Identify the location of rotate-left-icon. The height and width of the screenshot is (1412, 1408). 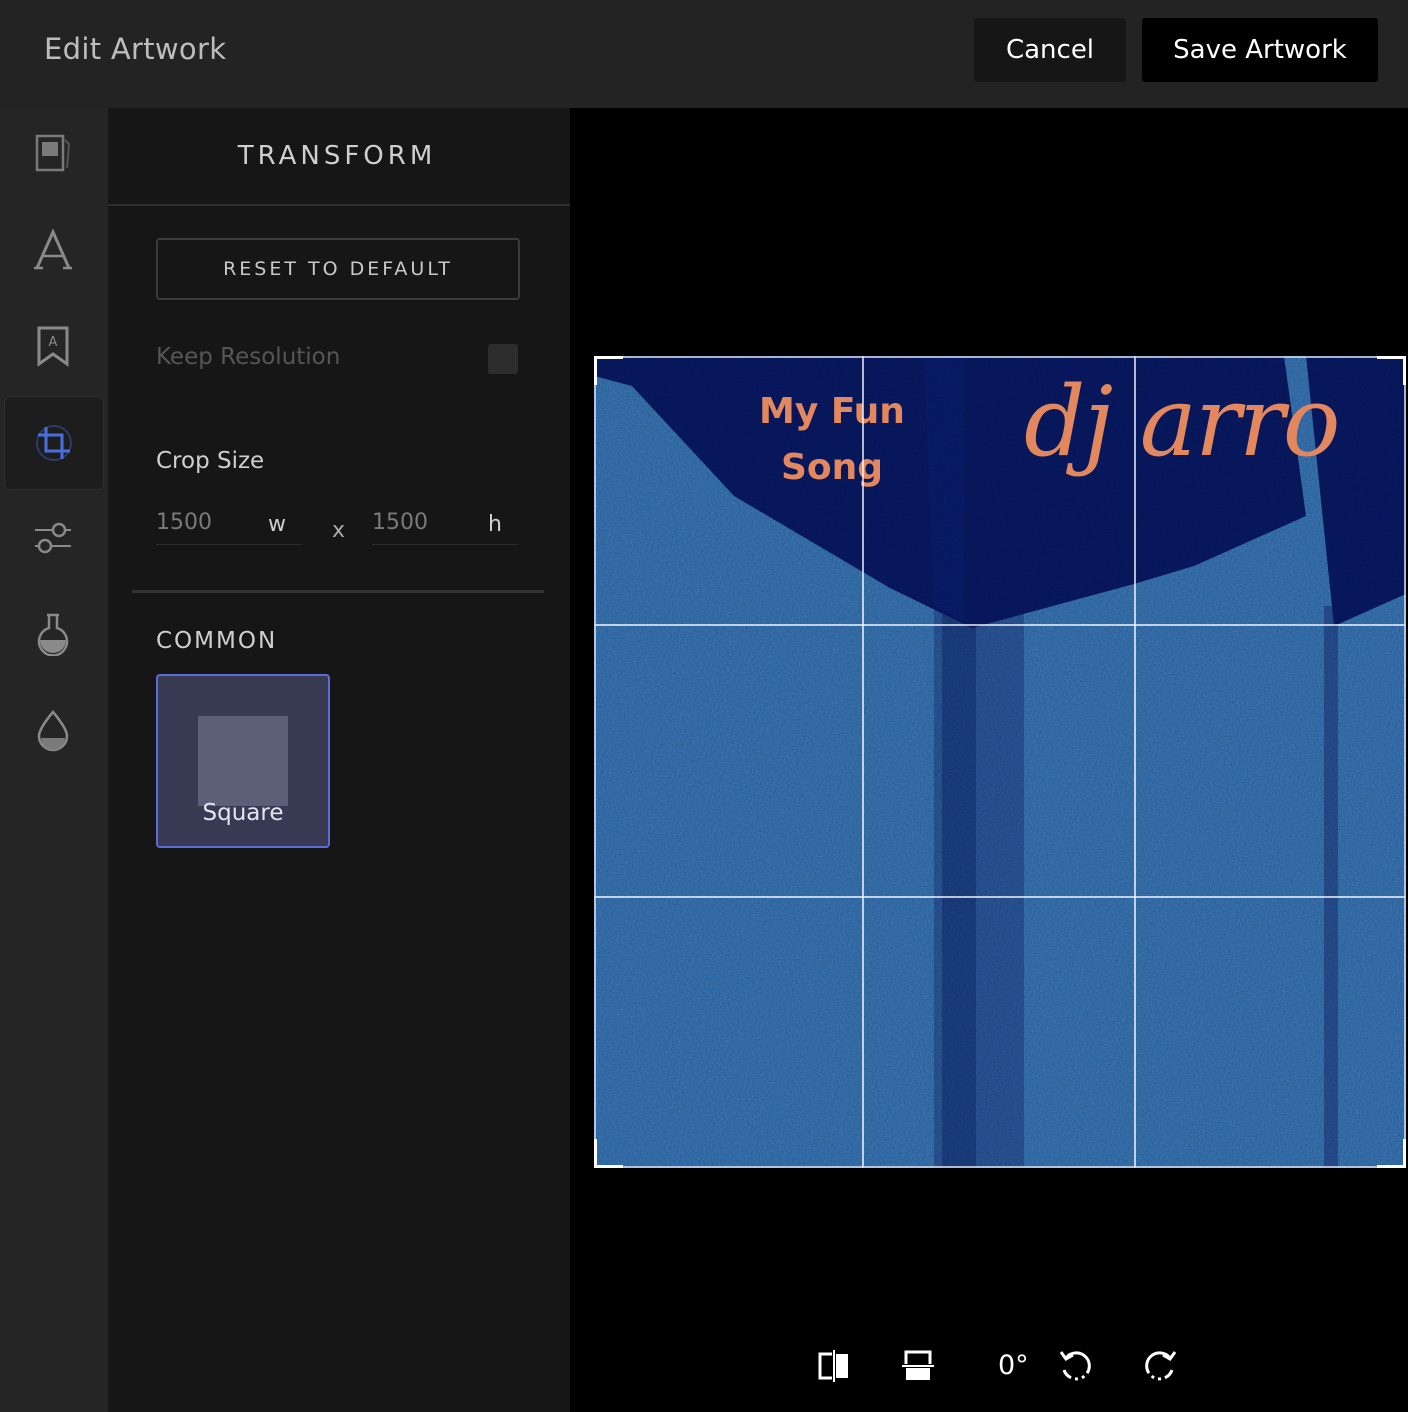
(1075, 1366).